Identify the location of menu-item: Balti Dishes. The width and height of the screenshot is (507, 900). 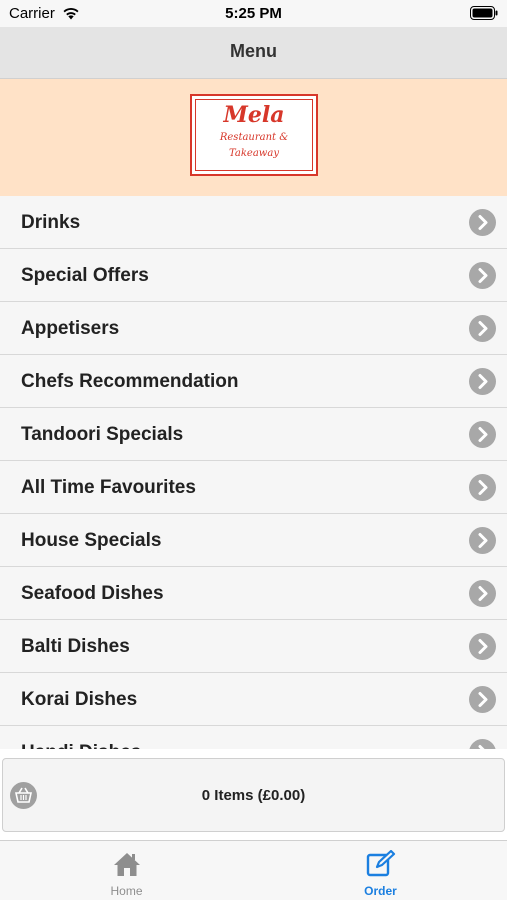
(253, 646).